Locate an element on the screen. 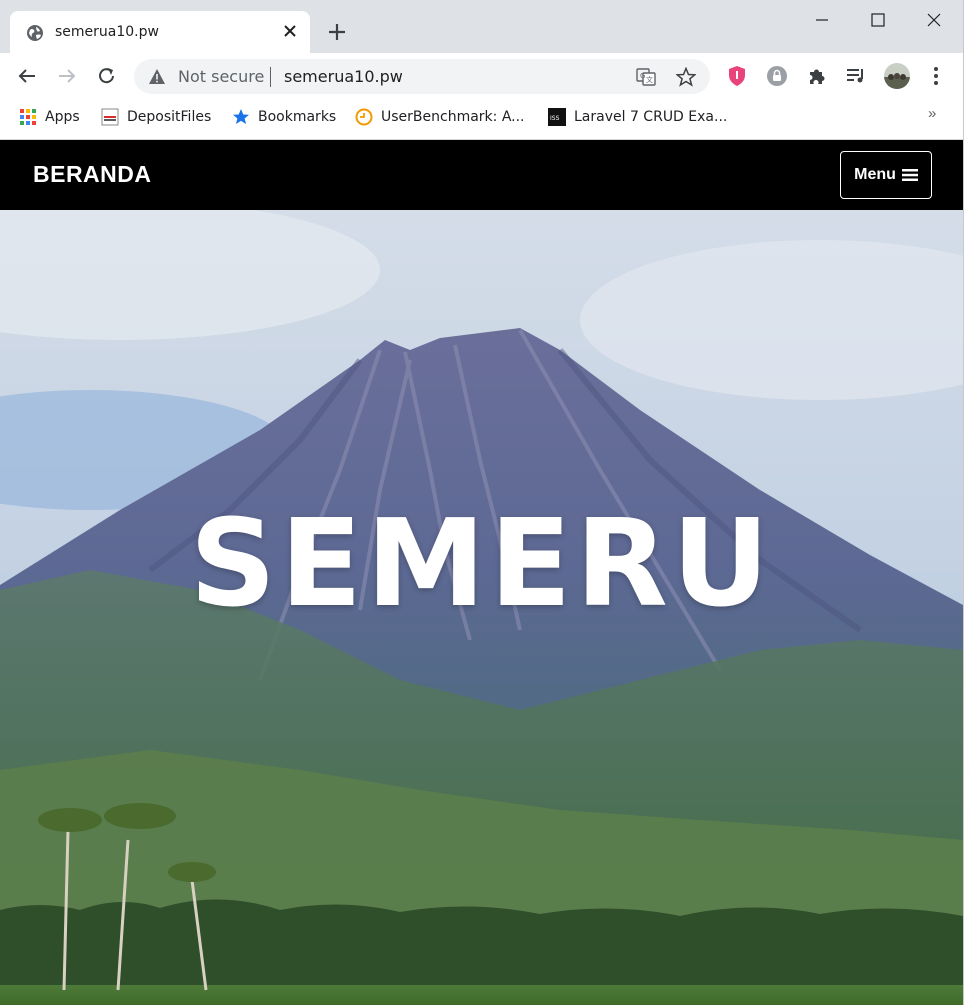 This screenshot has height=1005, width=971. depositfiles-icon is located at coordinates (110, 117).